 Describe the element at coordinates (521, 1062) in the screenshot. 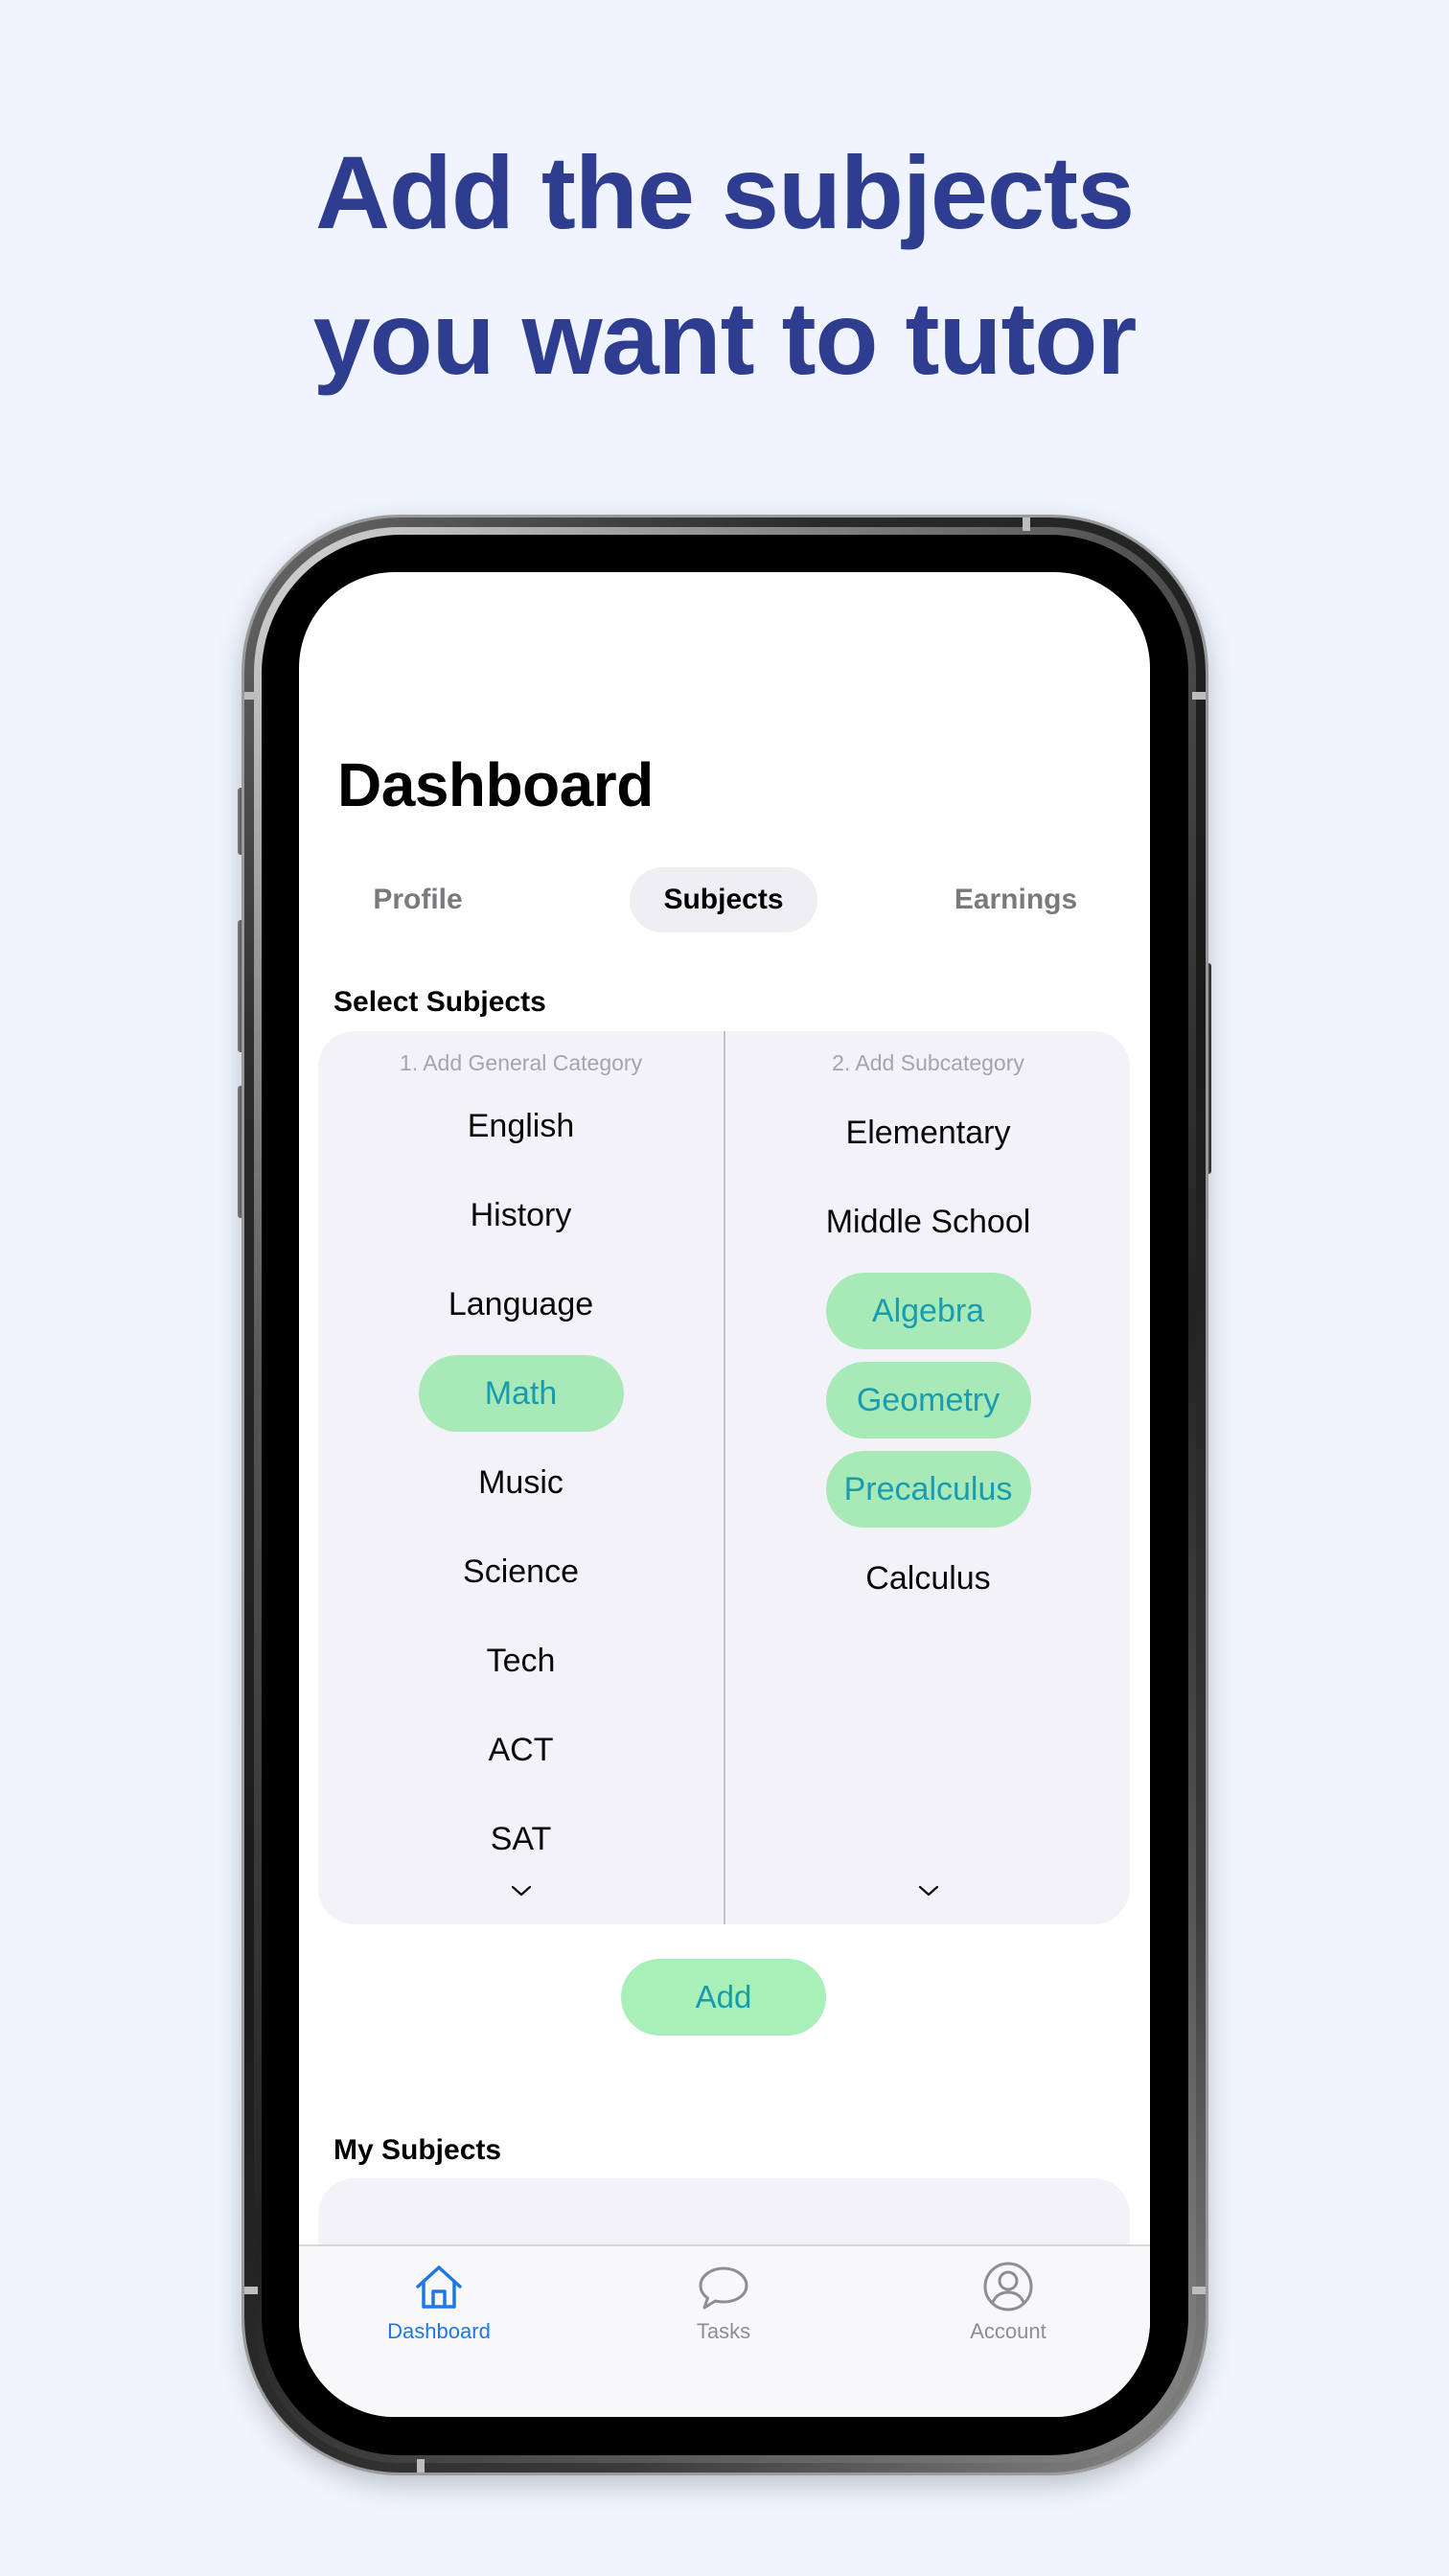

I see `general-category-header: 1. Add General Category` at that location.